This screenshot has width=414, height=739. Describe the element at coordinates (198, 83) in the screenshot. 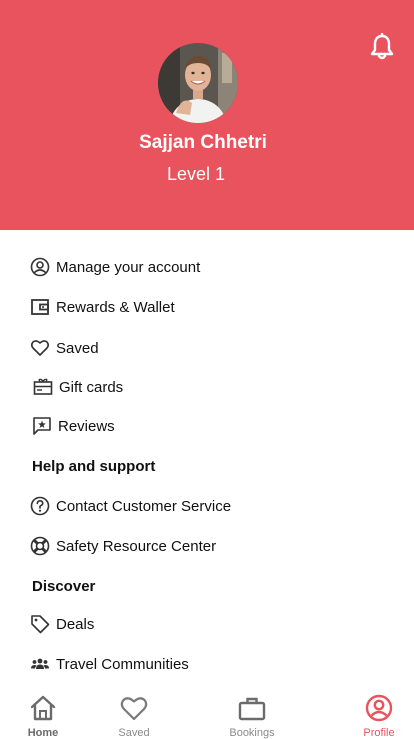

I see `avatar` at that location.